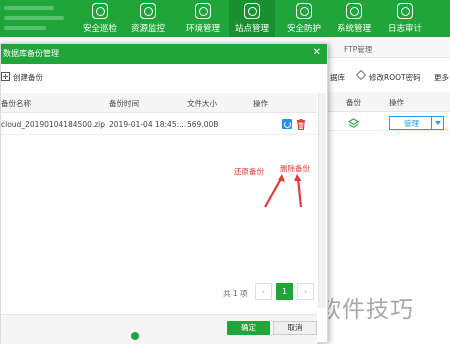  What do you see at coordinates (404, 29) in the screenshot?
I see `nav-item-label: 日志审计` at bounding box center [404, 29].